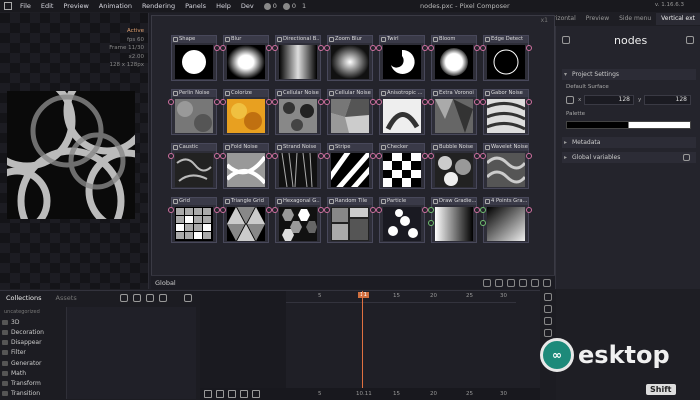  I want to click on pen-icon, so click(511, 283).